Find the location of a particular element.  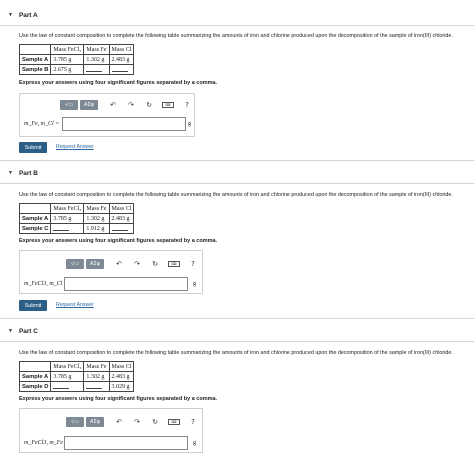

table-cell: 1.912 g is located at coordinates (96, 228).